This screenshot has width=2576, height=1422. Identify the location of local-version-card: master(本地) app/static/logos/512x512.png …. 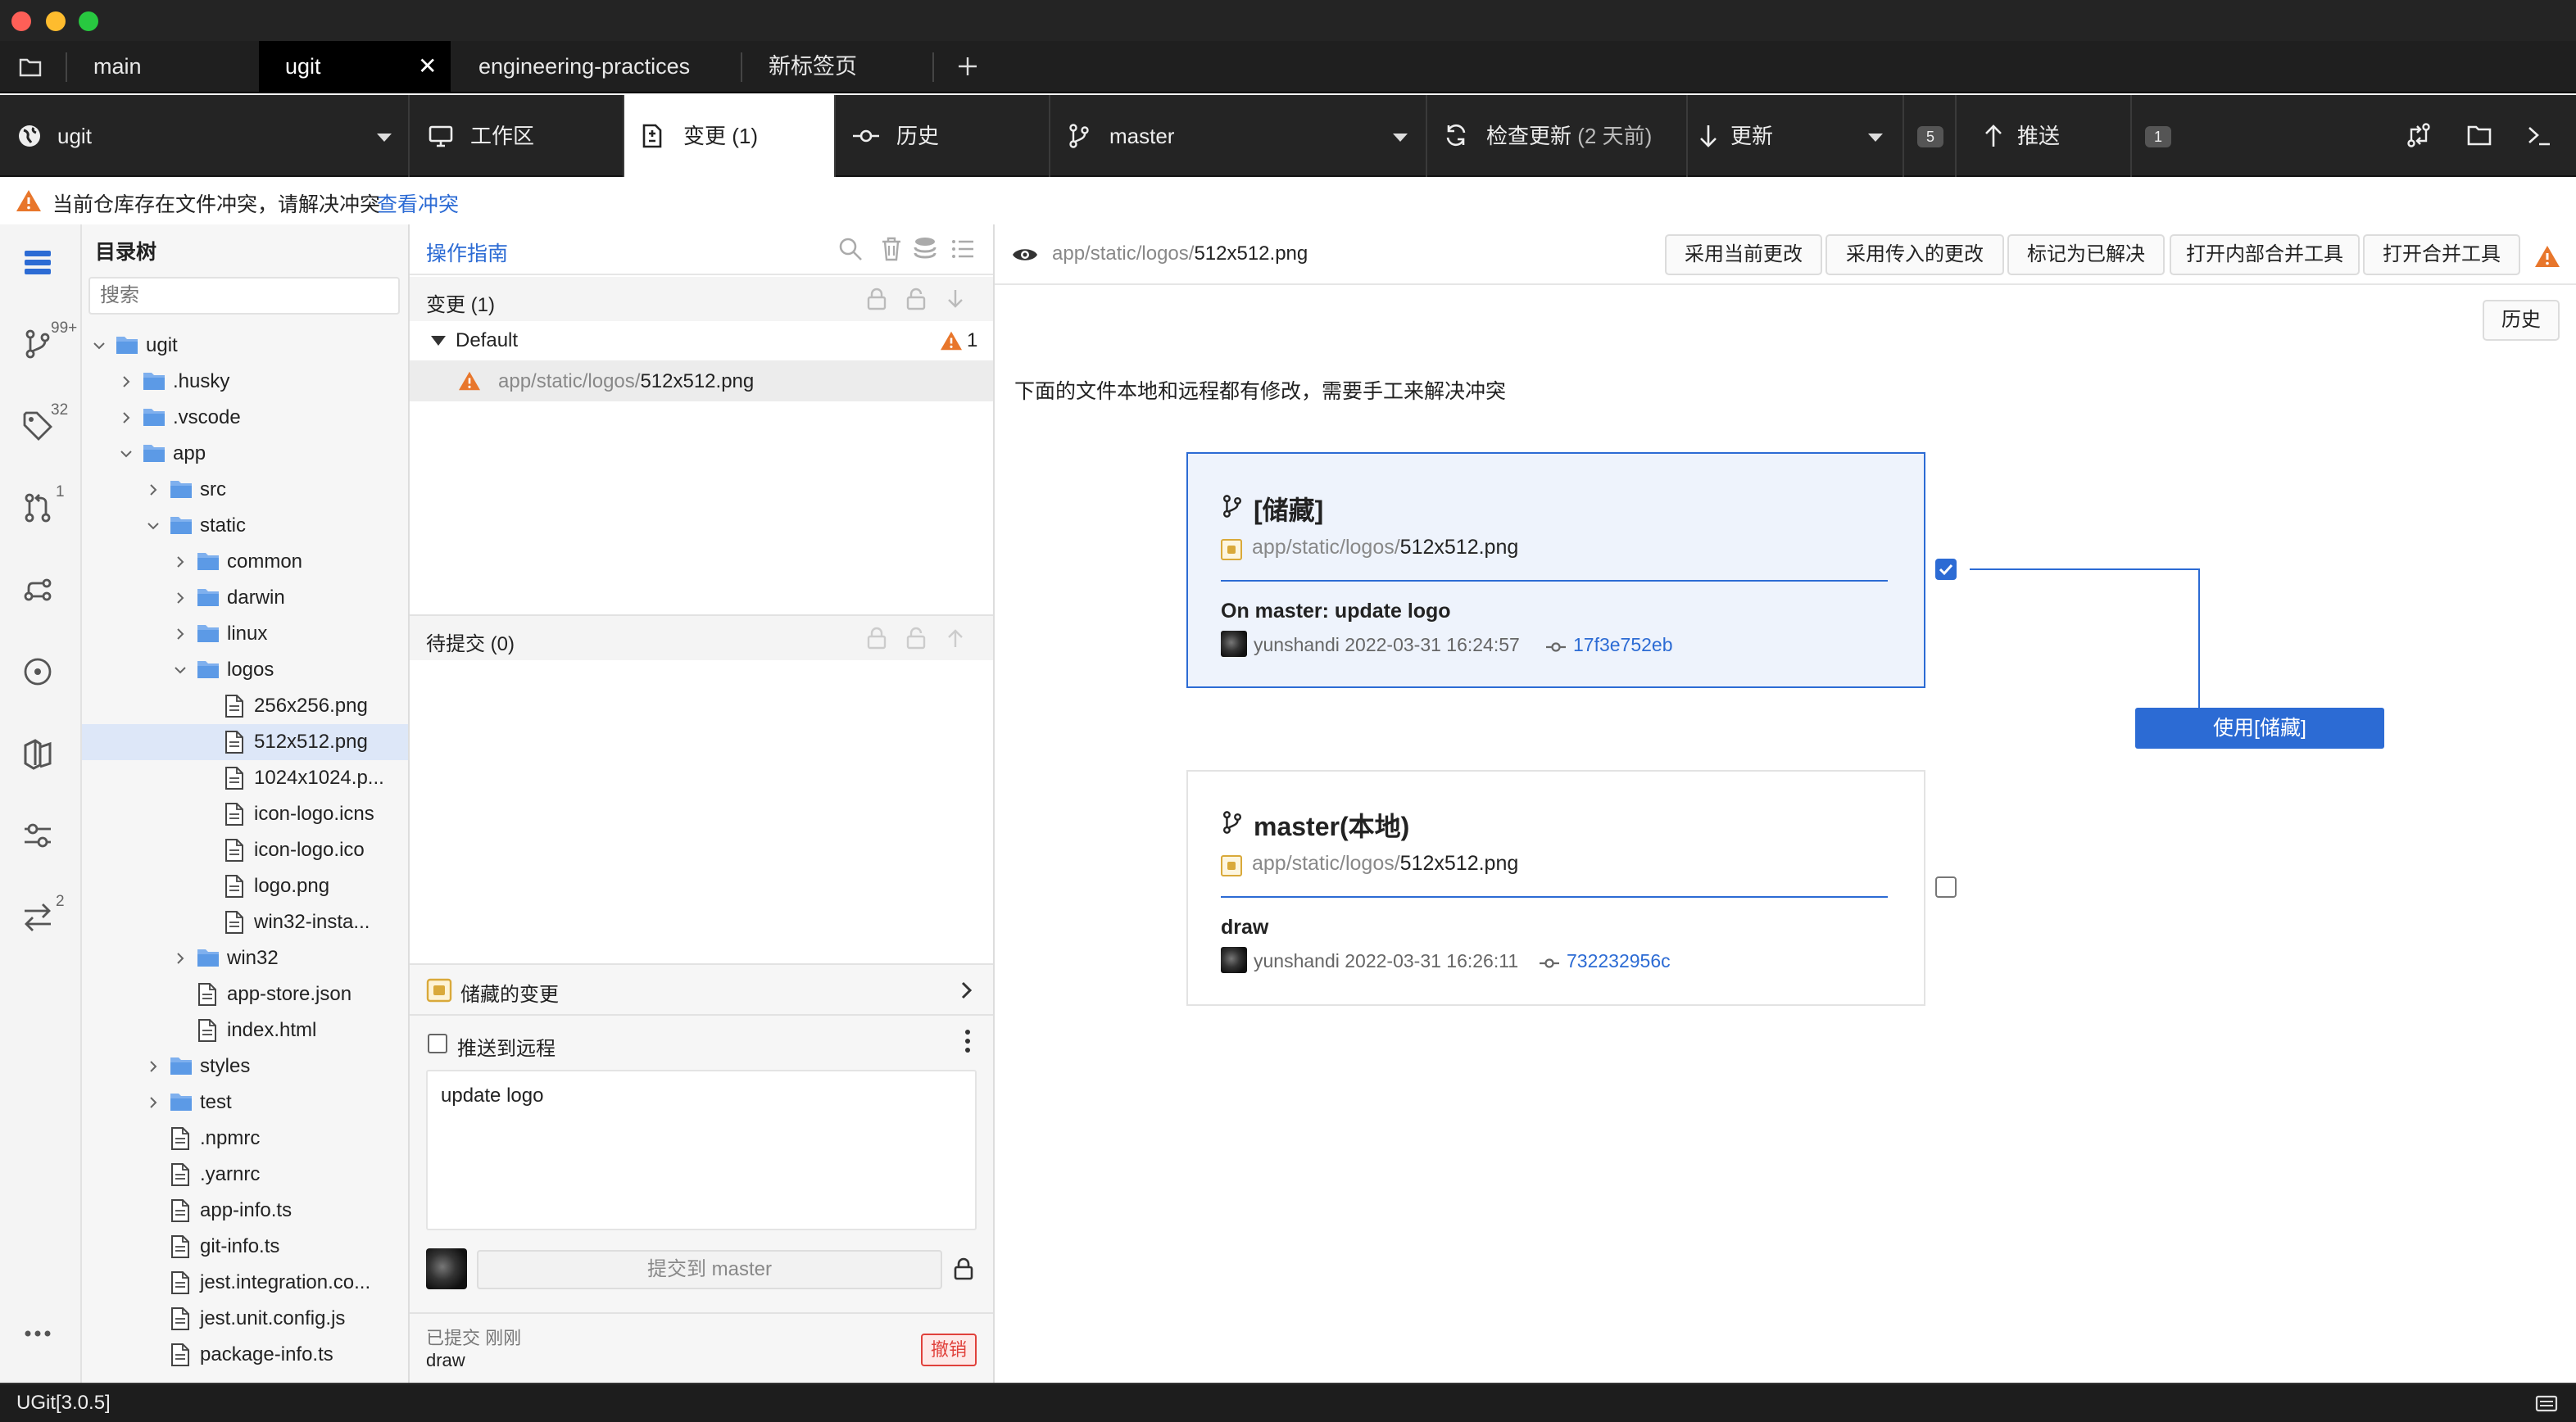
(1555, 888).